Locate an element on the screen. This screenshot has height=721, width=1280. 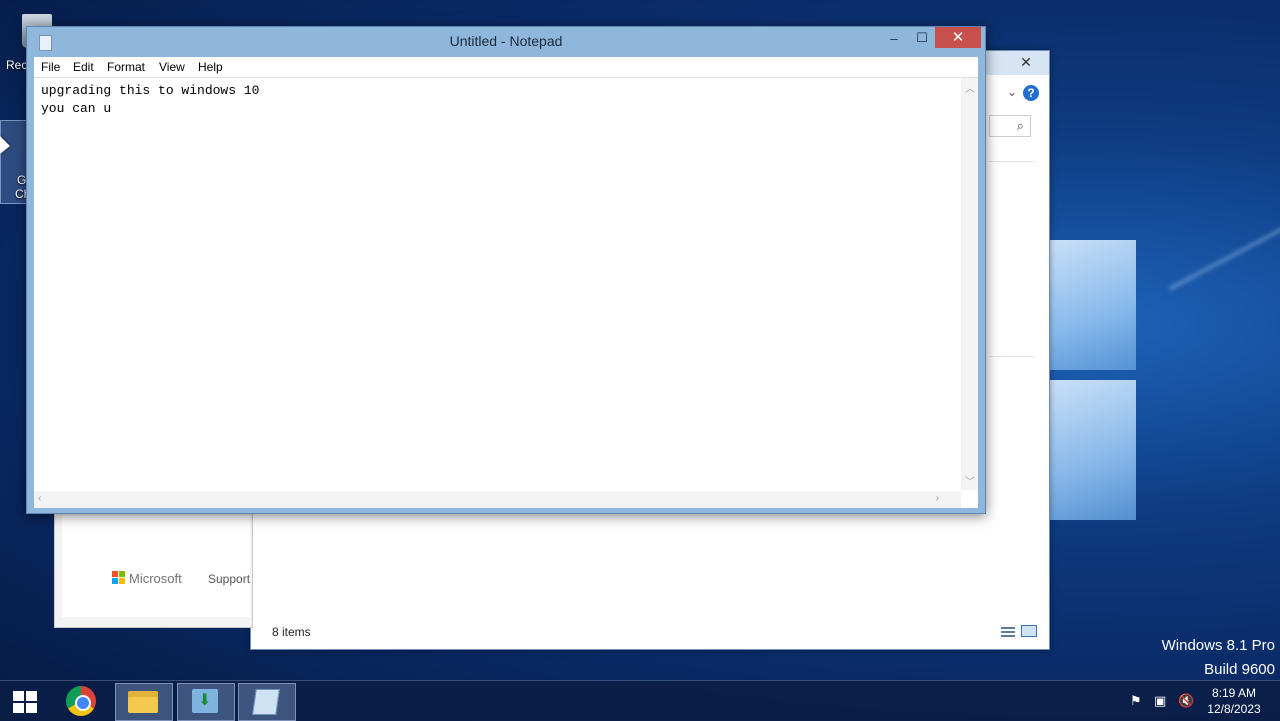
network-icon: ▣ is located at coordinates (1160, 701).